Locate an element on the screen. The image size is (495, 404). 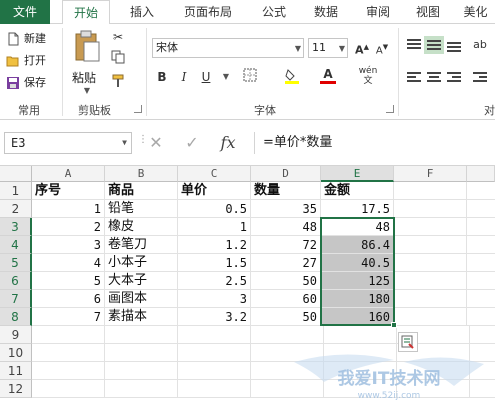
row-header: 1 is located at coordinates (16, 191).